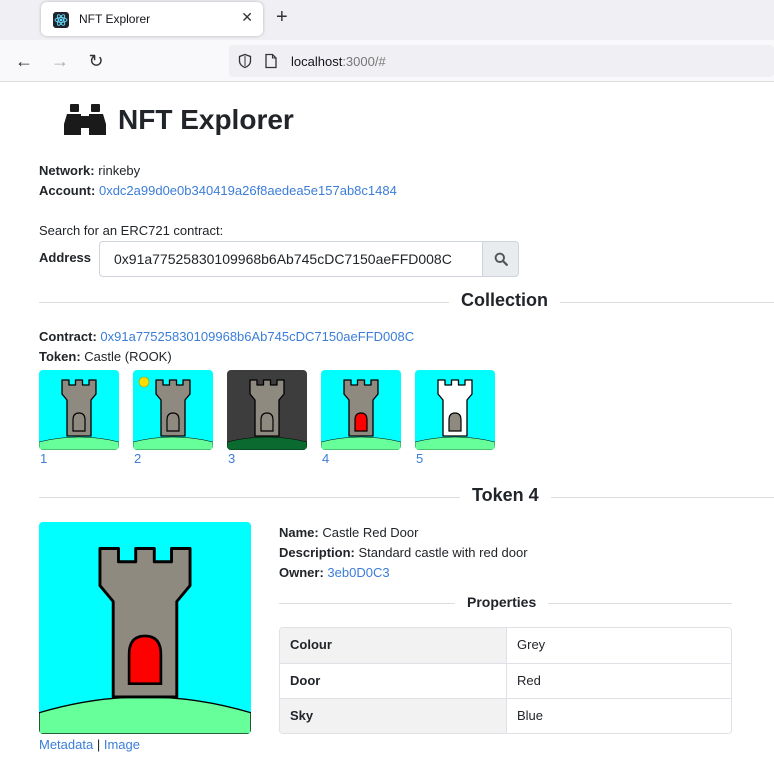 The width and height of the screenshot is (774, 768). What do you see at coordinates (301, 572) in the screenshot?
I see `owner-label: Owner:` at bounding box center [301, 572].